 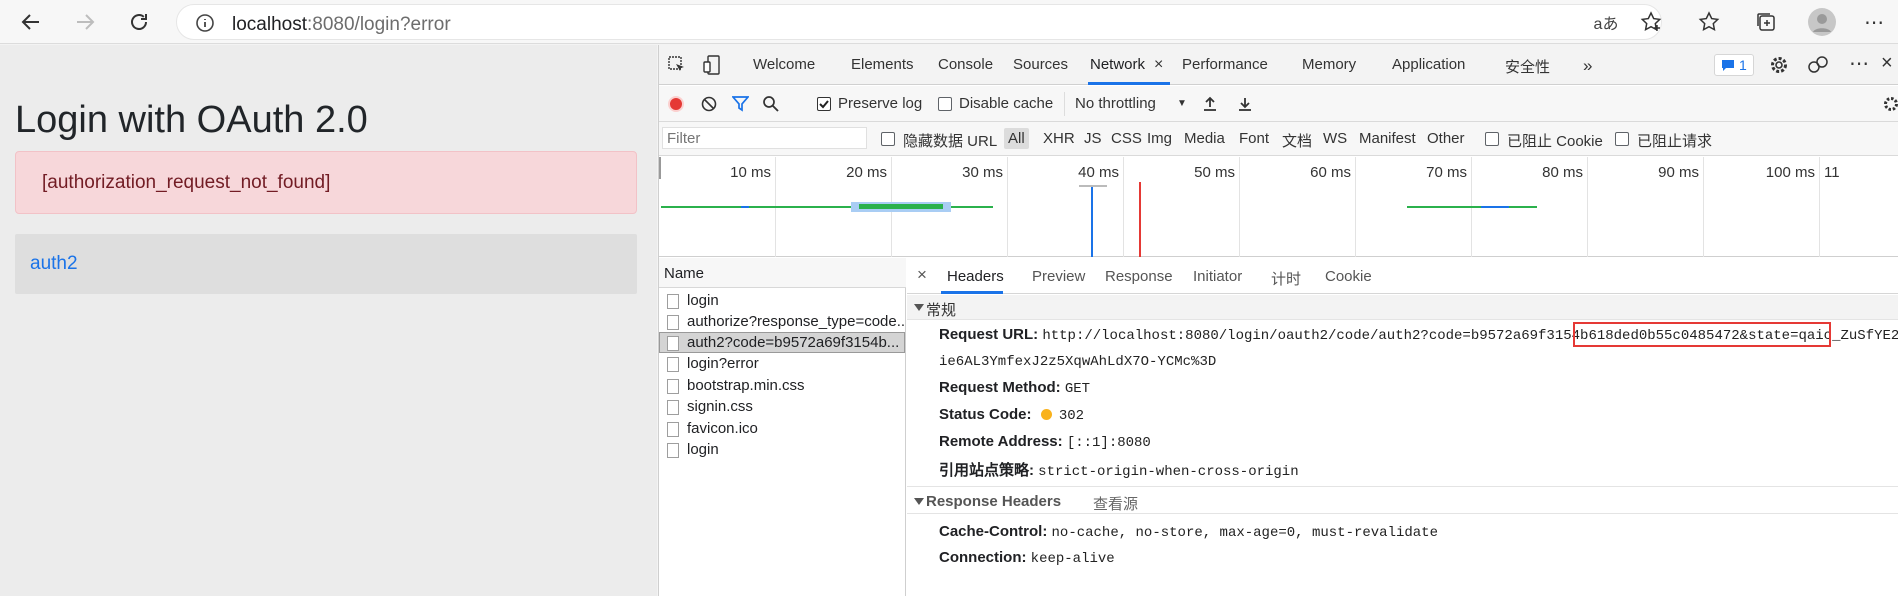 What do you see at coordinates (1818, 65) in the screenshot?
I see `feedback-icon` at bounding box center [1818, 65].